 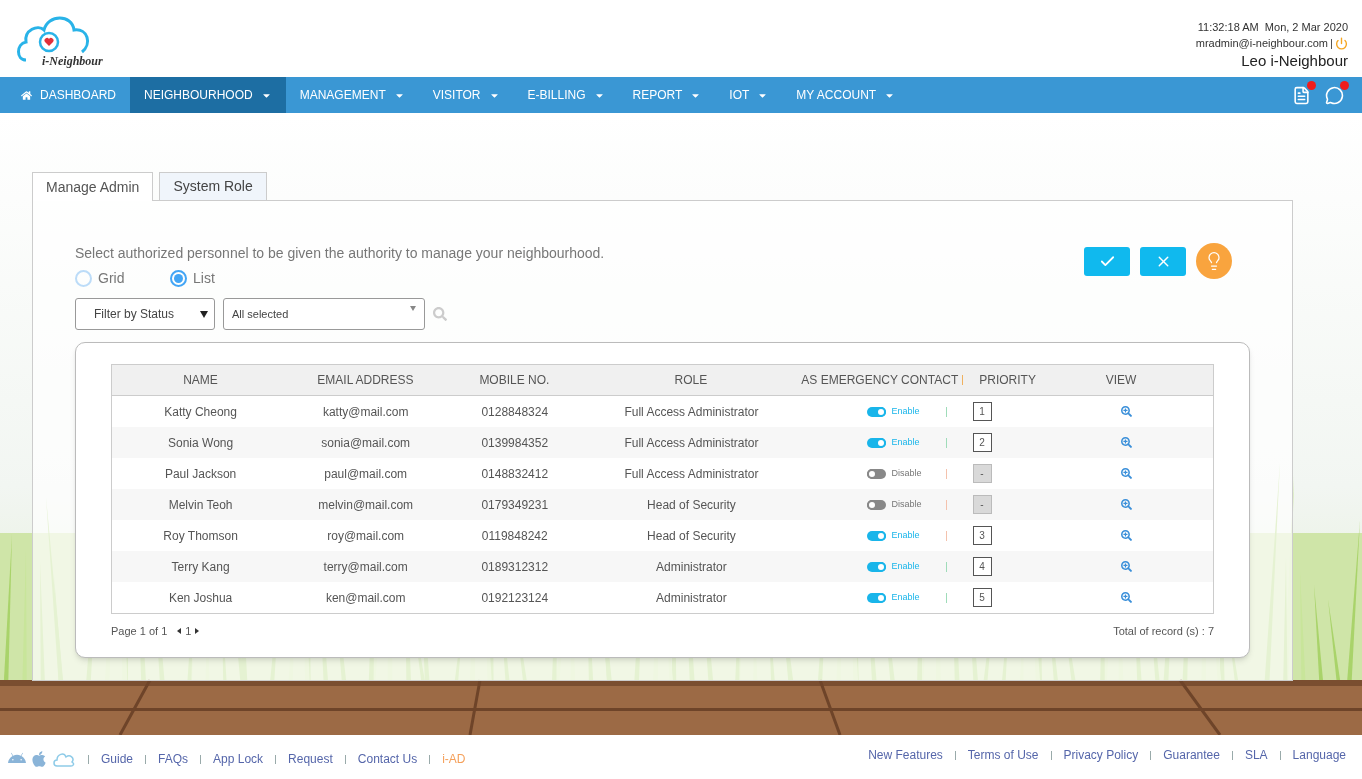 I want to click on column-header: EMAIL ADDRESS, so click(x=365, y=380).